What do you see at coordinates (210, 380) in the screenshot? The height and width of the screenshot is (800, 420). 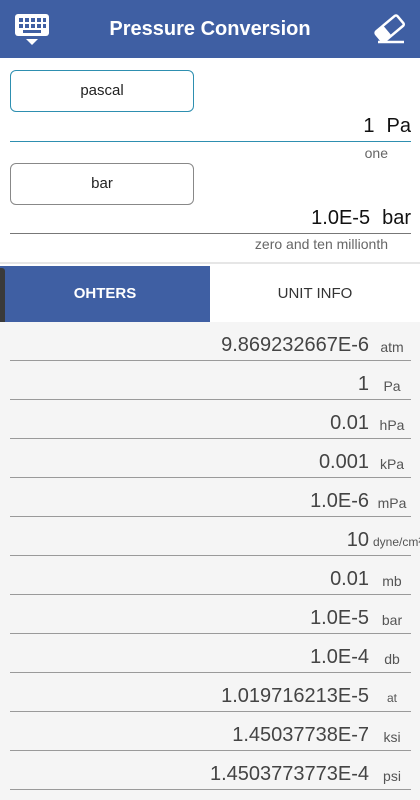 I see `result-row-pa: 1 Pa` at bounding box center [210, 380].